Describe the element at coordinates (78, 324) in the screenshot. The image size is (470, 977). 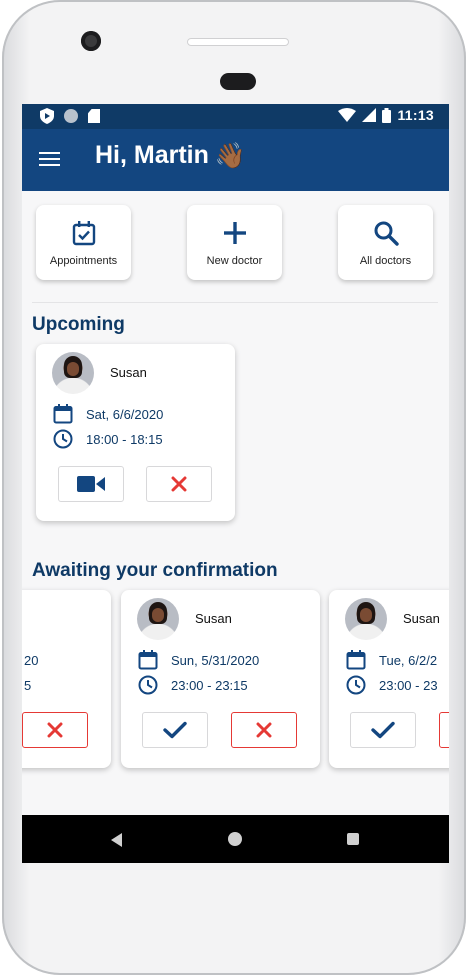
I see `upcoming-title: Upcoming` at that location.